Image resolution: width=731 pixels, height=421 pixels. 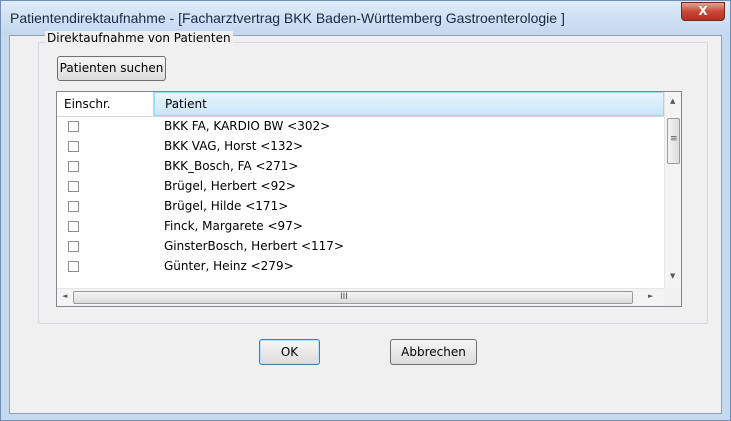 I want to click on patient-name: GinsterBosch, Herbert <117>, so click(x=254, y=246).